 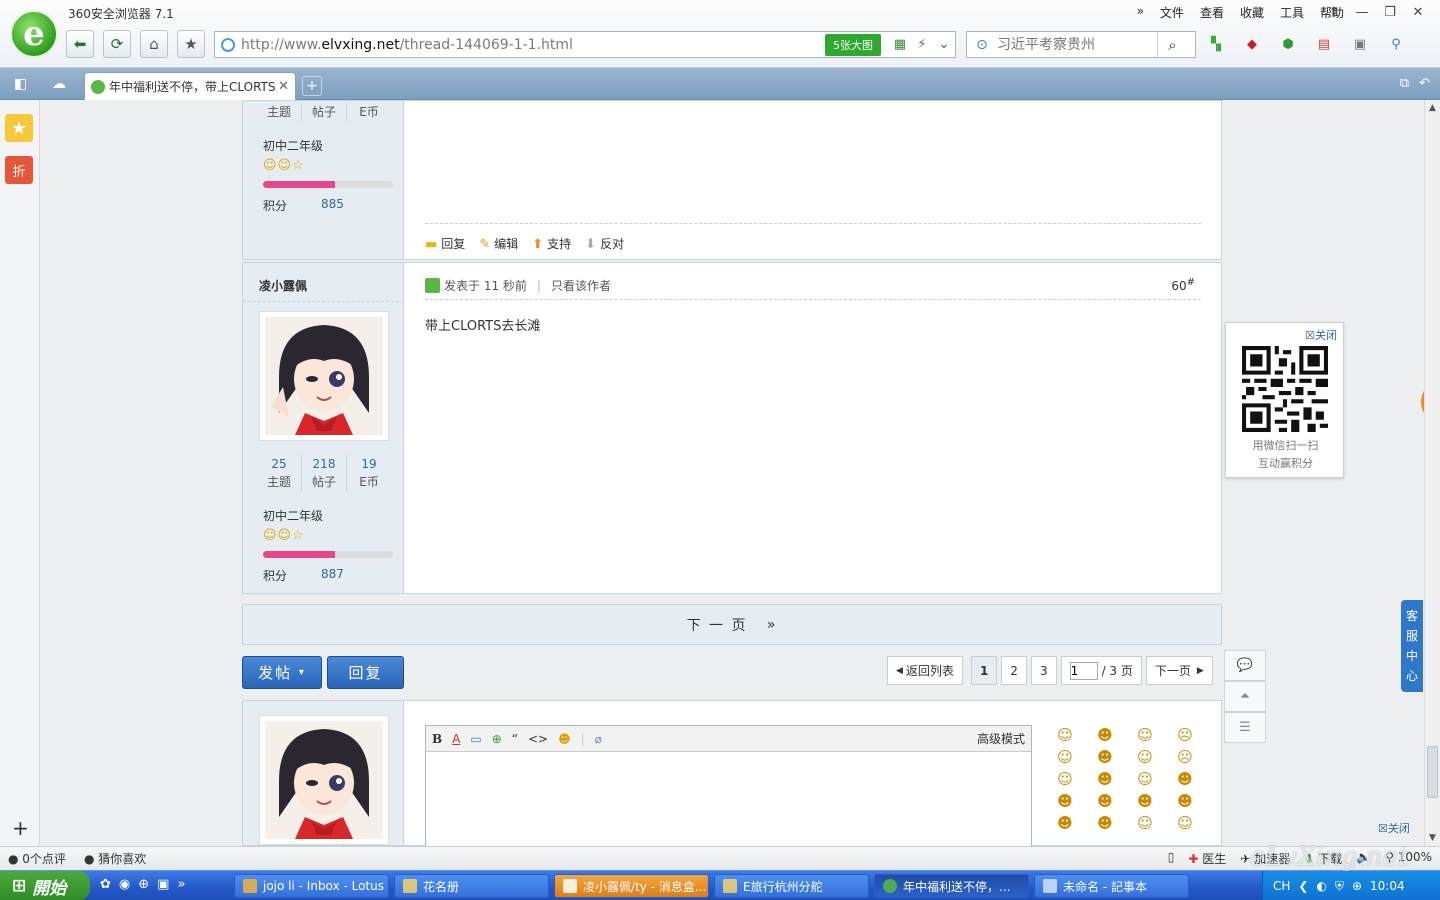 I want to click on tray-arrow-icon: ❮, so click(x=1303, y=886).